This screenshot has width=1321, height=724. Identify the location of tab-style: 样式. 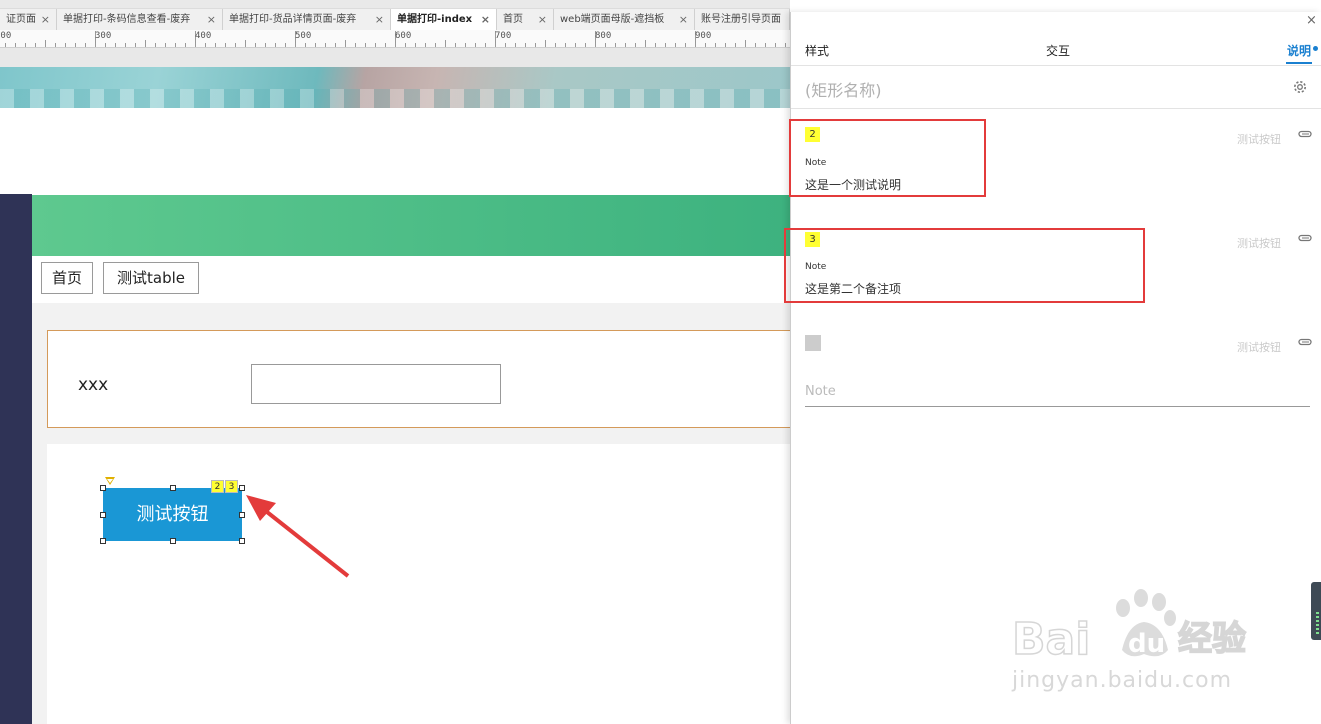
(817, 50).